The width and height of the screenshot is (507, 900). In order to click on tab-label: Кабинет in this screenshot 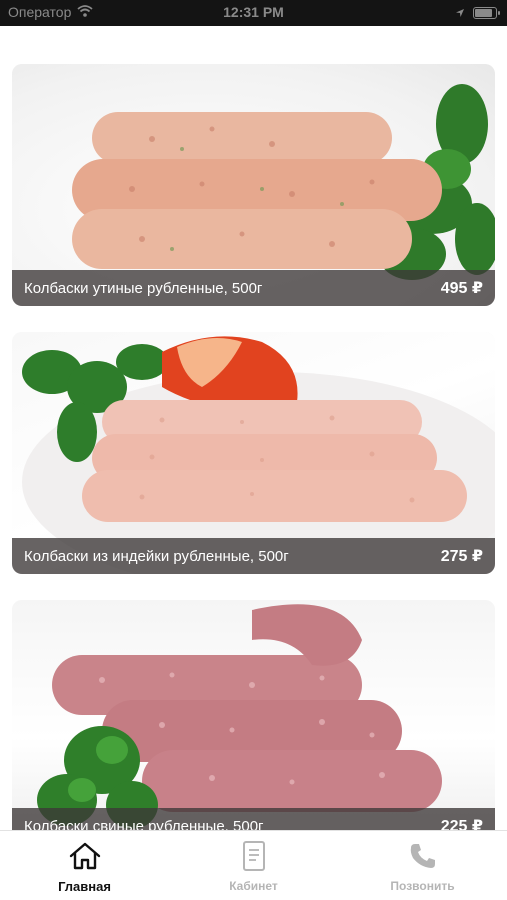, I will do `click(253, 886)`.